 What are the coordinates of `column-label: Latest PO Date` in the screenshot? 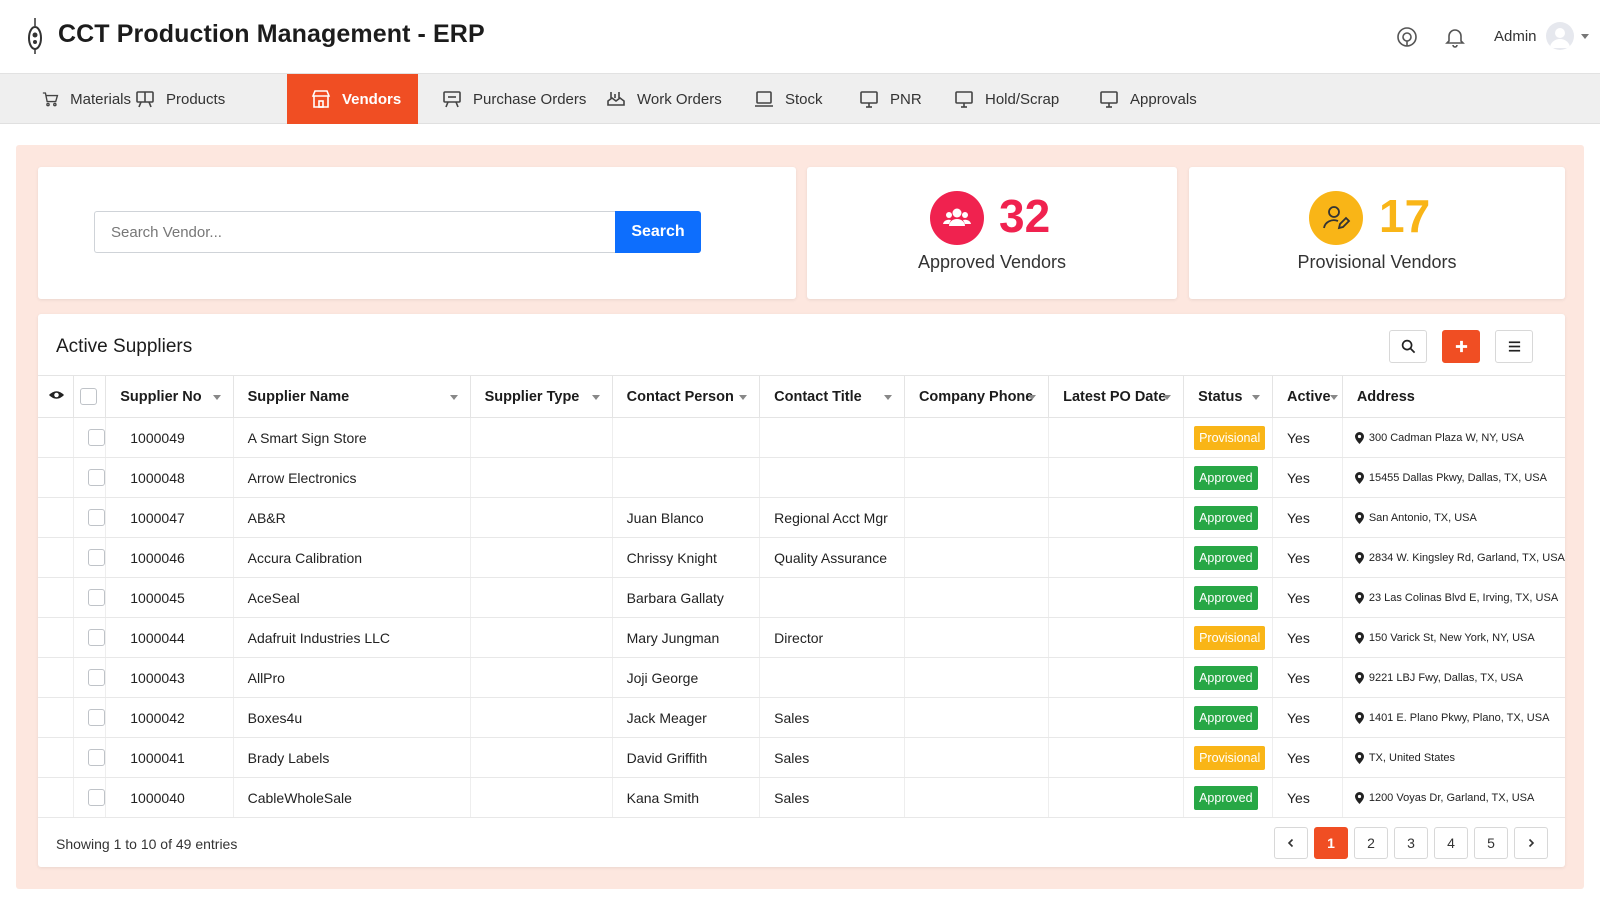 It's located at (1115, 396).